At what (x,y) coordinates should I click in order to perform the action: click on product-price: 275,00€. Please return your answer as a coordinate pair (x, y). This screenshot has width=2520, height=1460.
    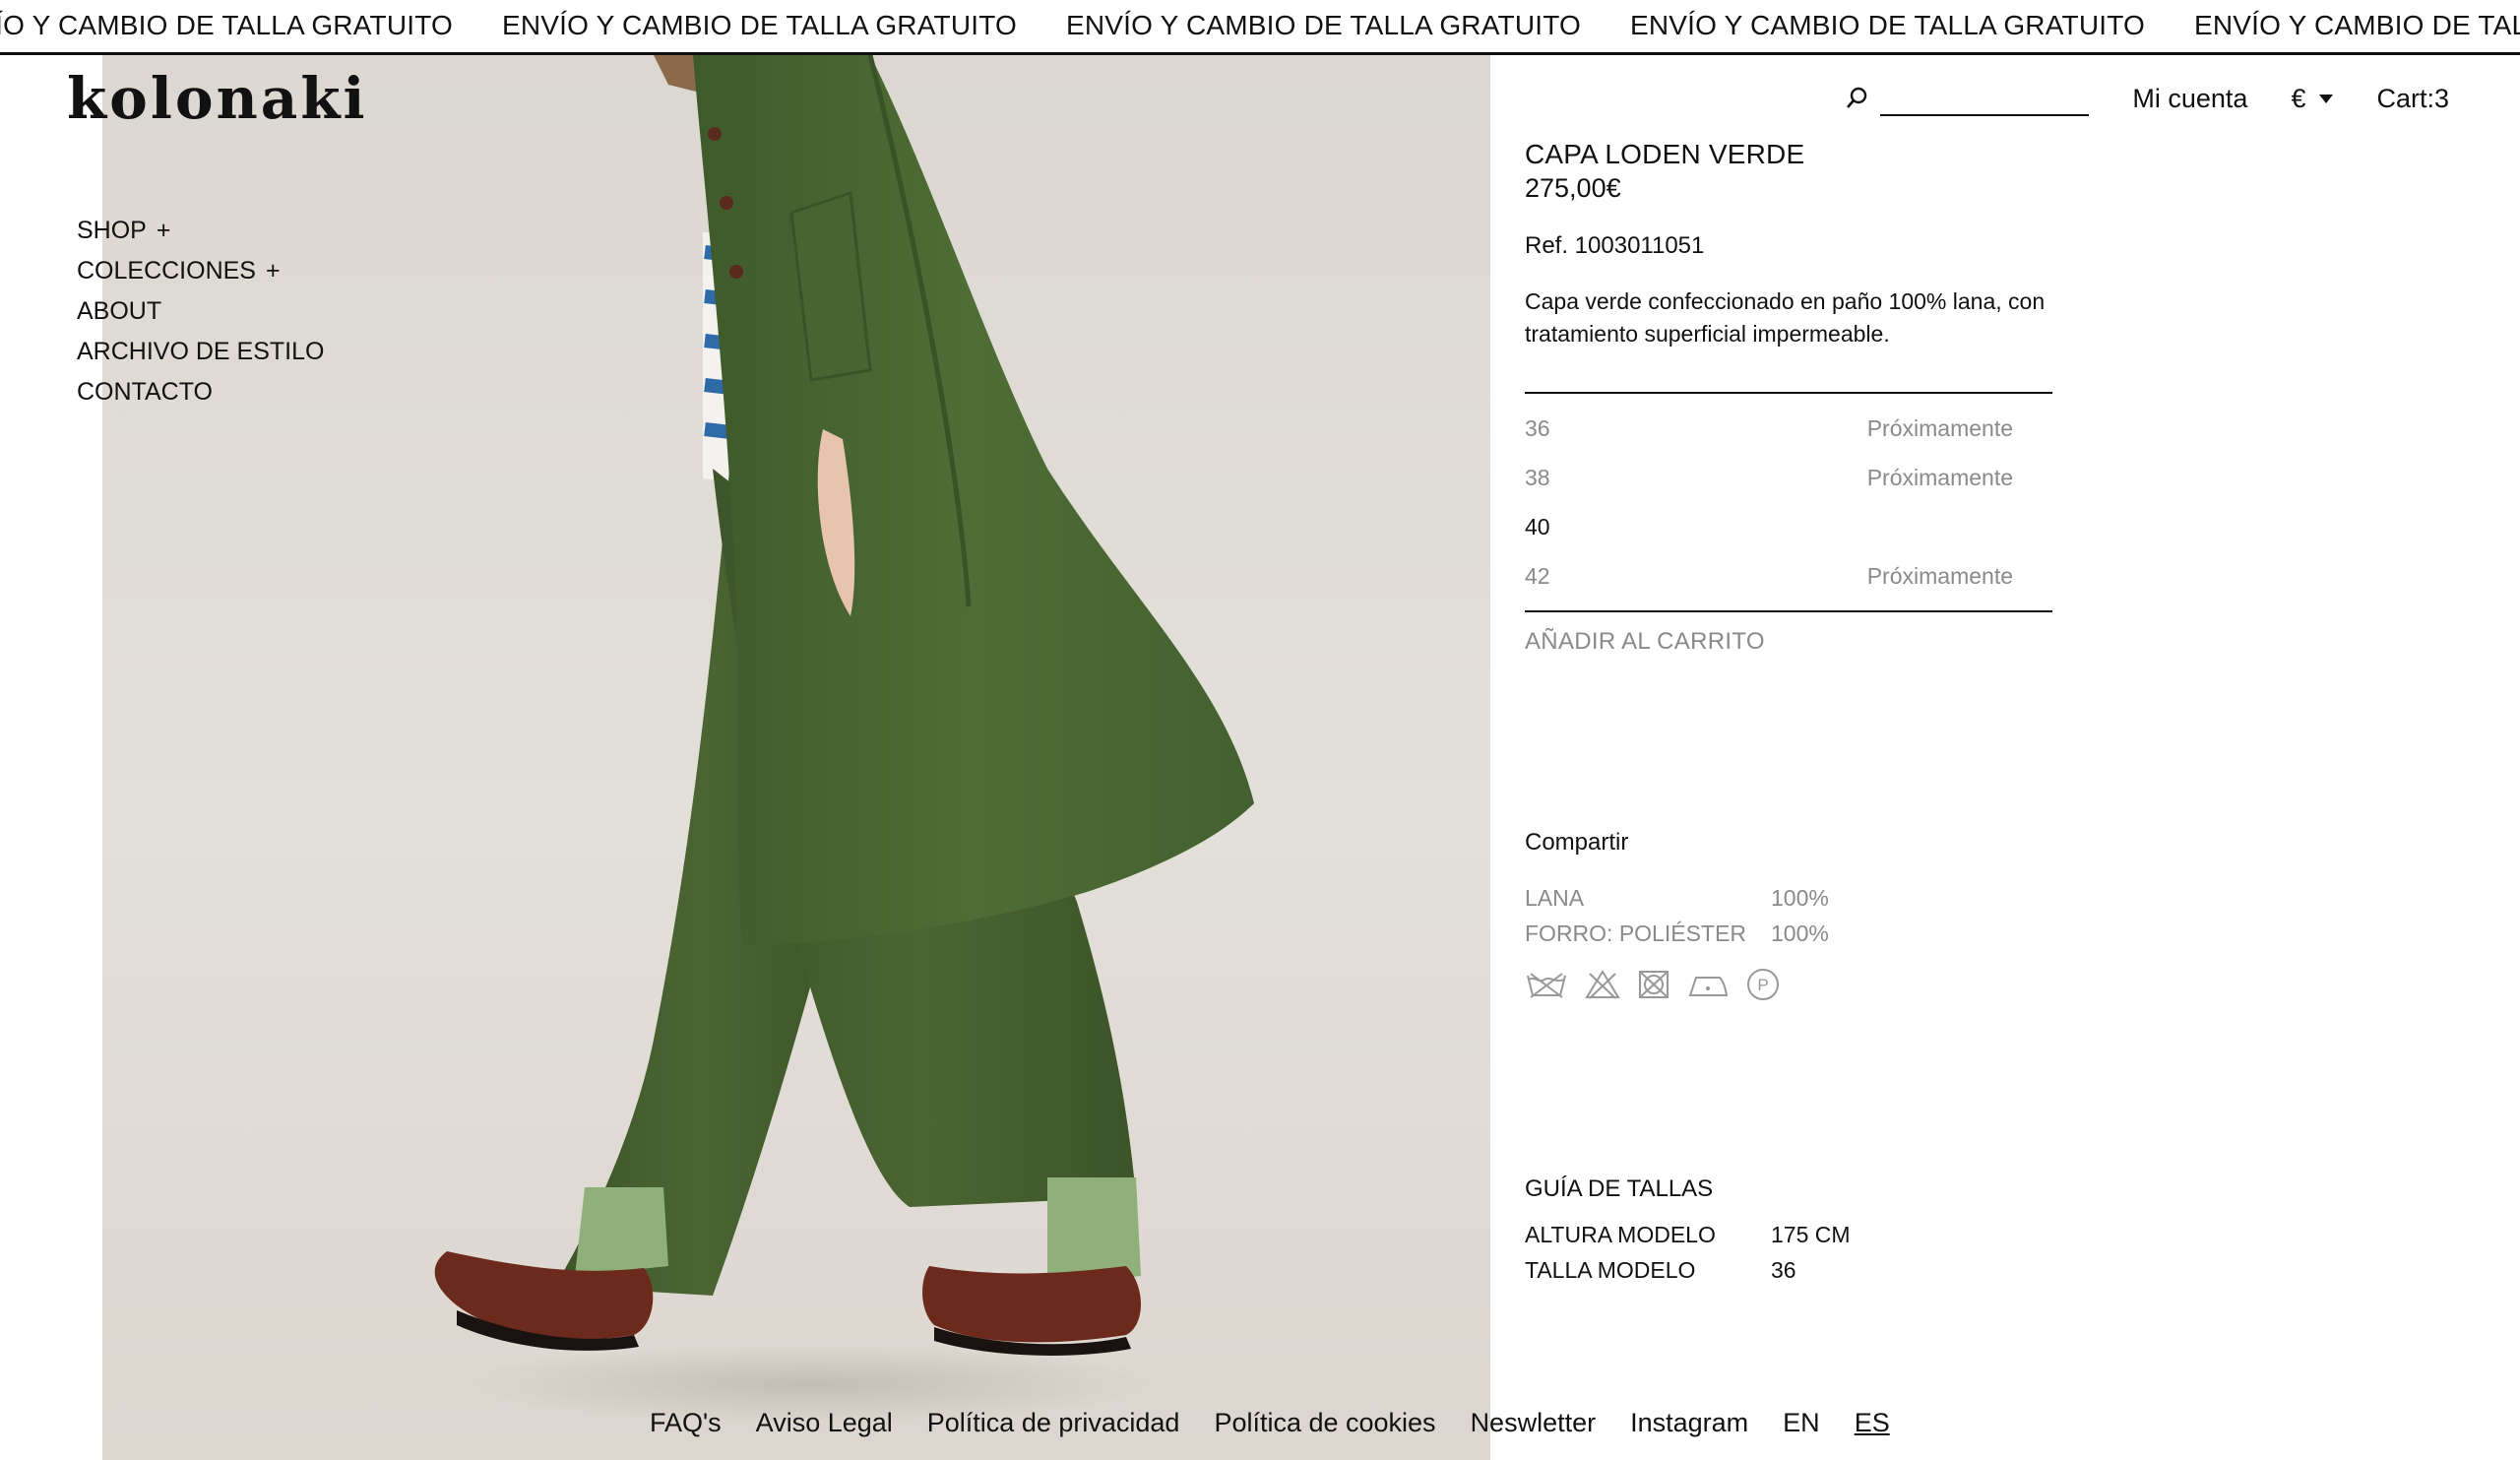
    Looking at the image, I should click on (1573, 188).